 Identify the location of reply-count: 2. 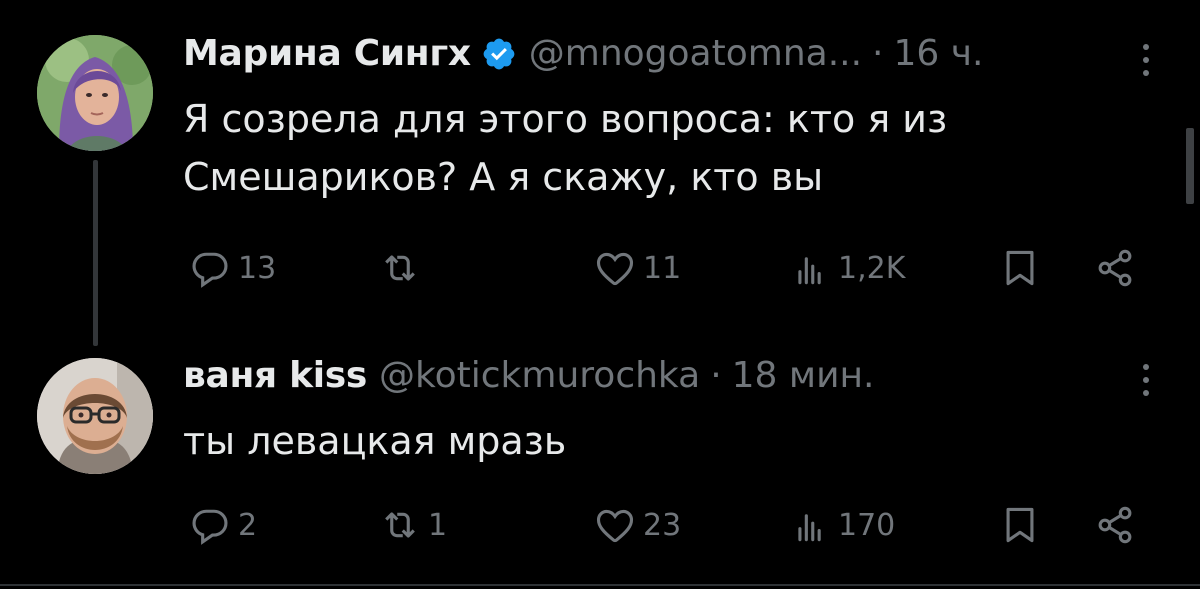
(248, 525).